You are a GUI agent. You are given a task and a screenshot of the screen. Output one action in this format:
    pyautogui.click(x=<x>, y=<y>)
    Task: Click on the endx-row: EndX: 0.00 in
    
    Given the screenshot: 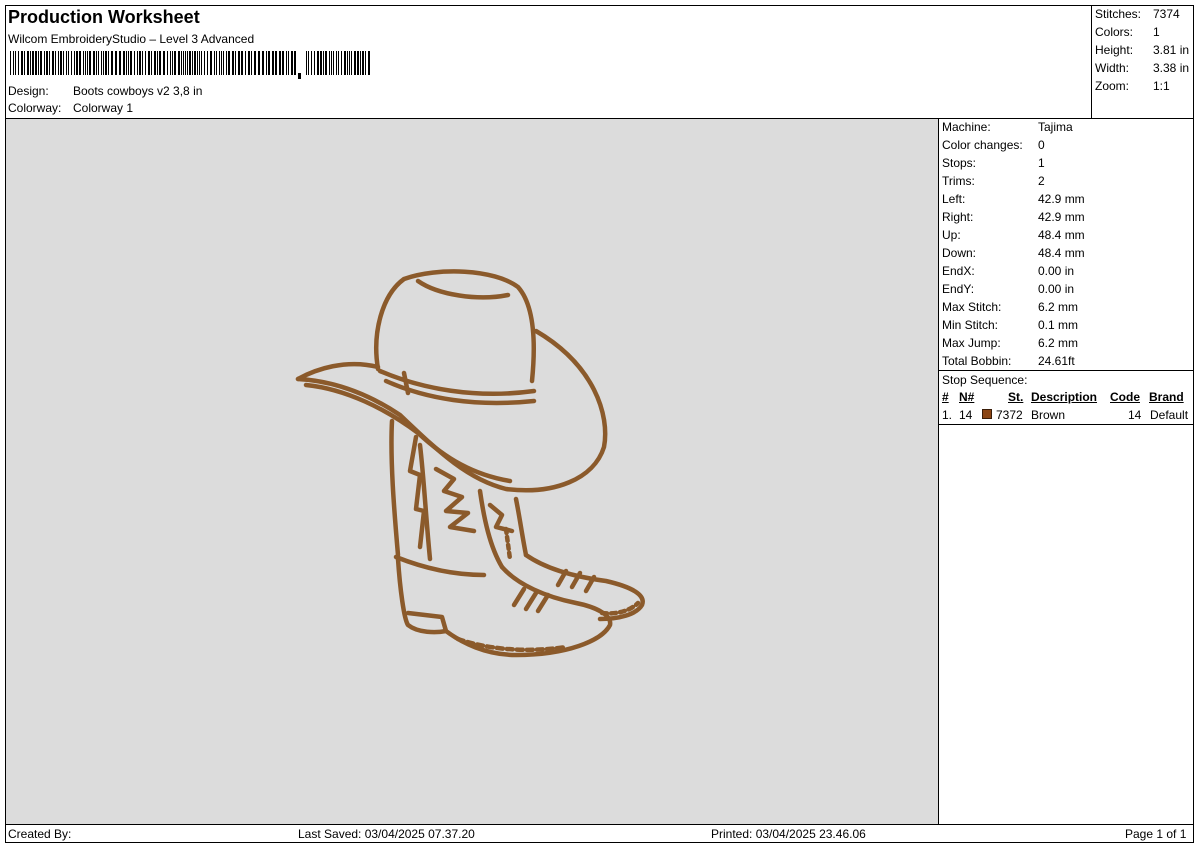 What is the action you would take?
    pyautogui.click(x=1008, y=273)
    